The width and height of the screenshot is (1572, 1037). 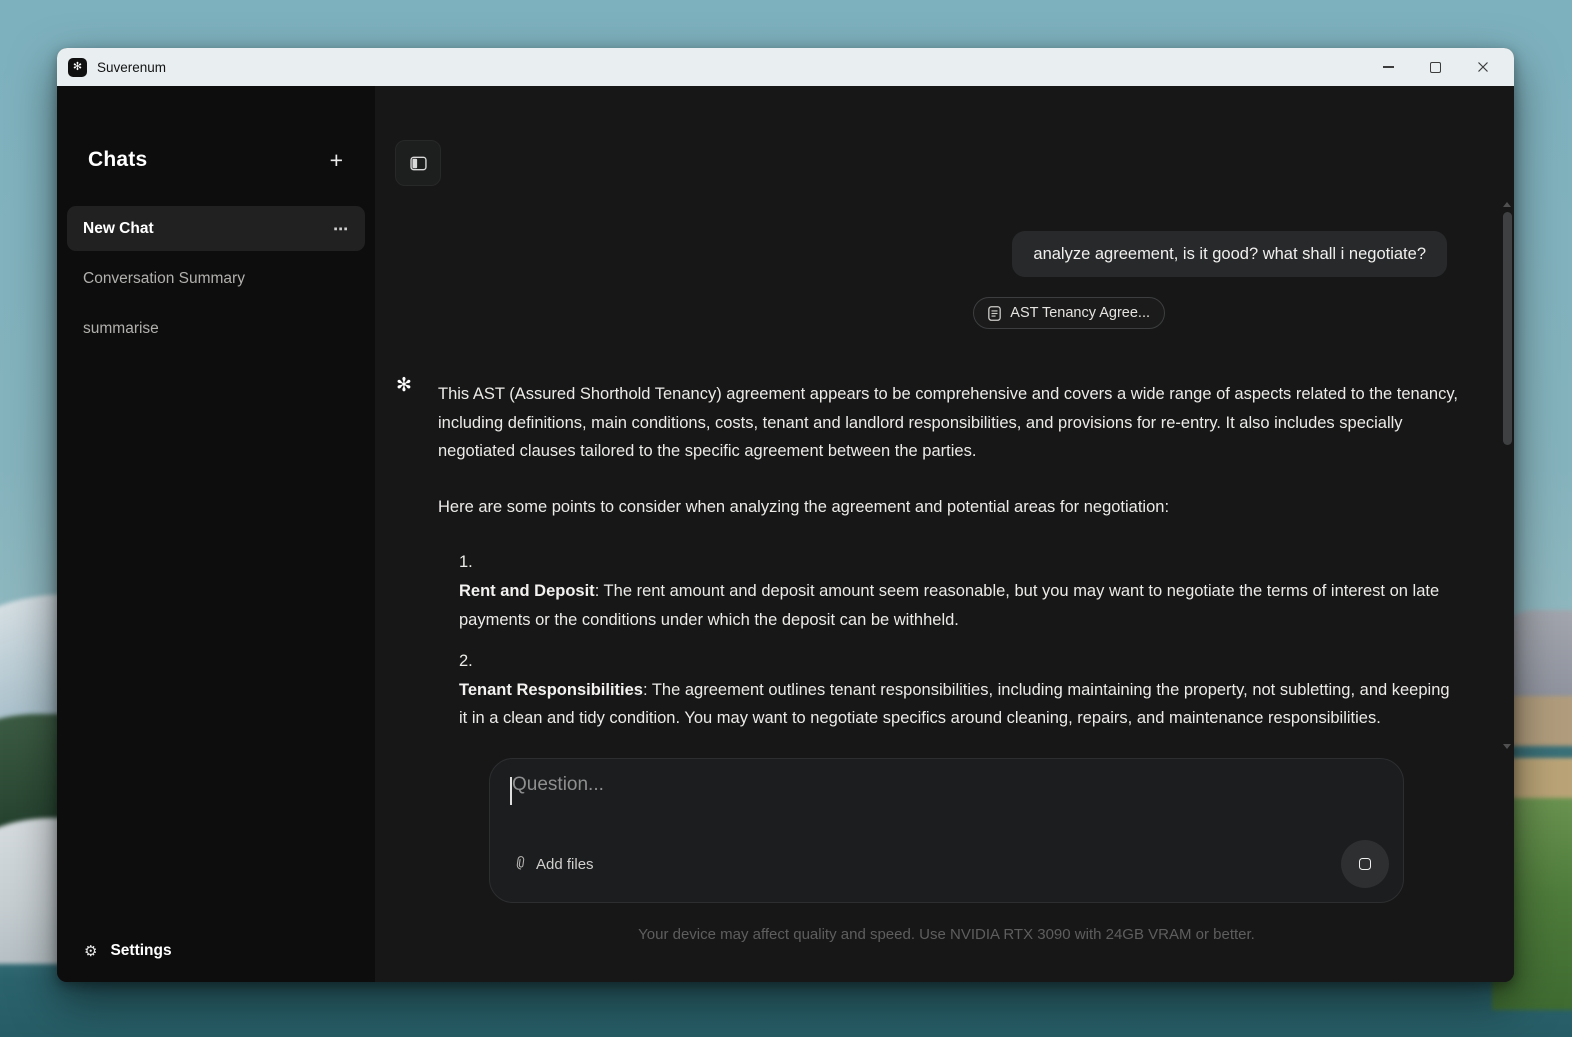 I want to click on gear-icon: ⚙, so click(x=91, y=951).